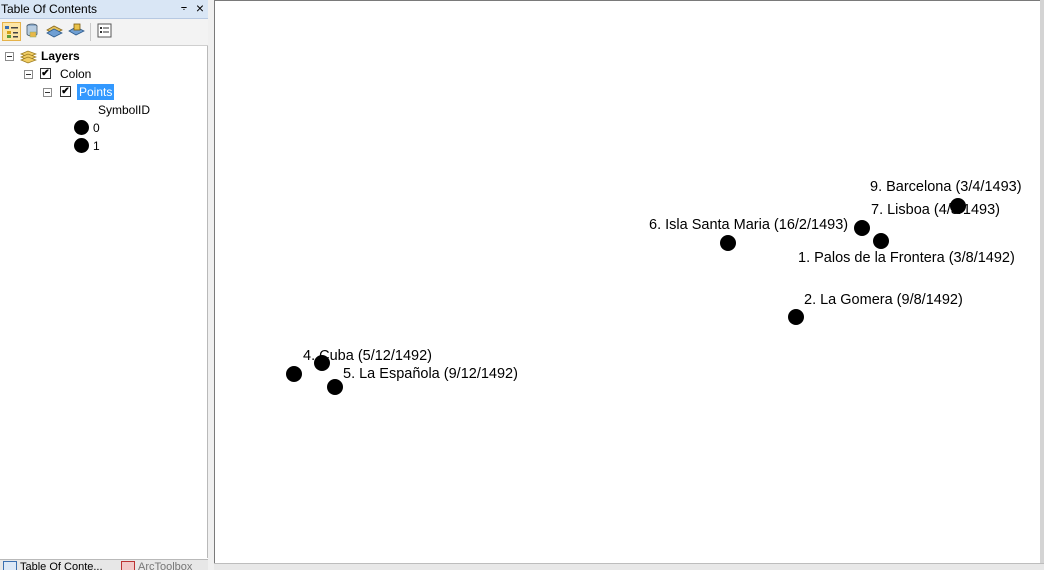  I want to click on symbol-0-swatch, so click(81, 127).